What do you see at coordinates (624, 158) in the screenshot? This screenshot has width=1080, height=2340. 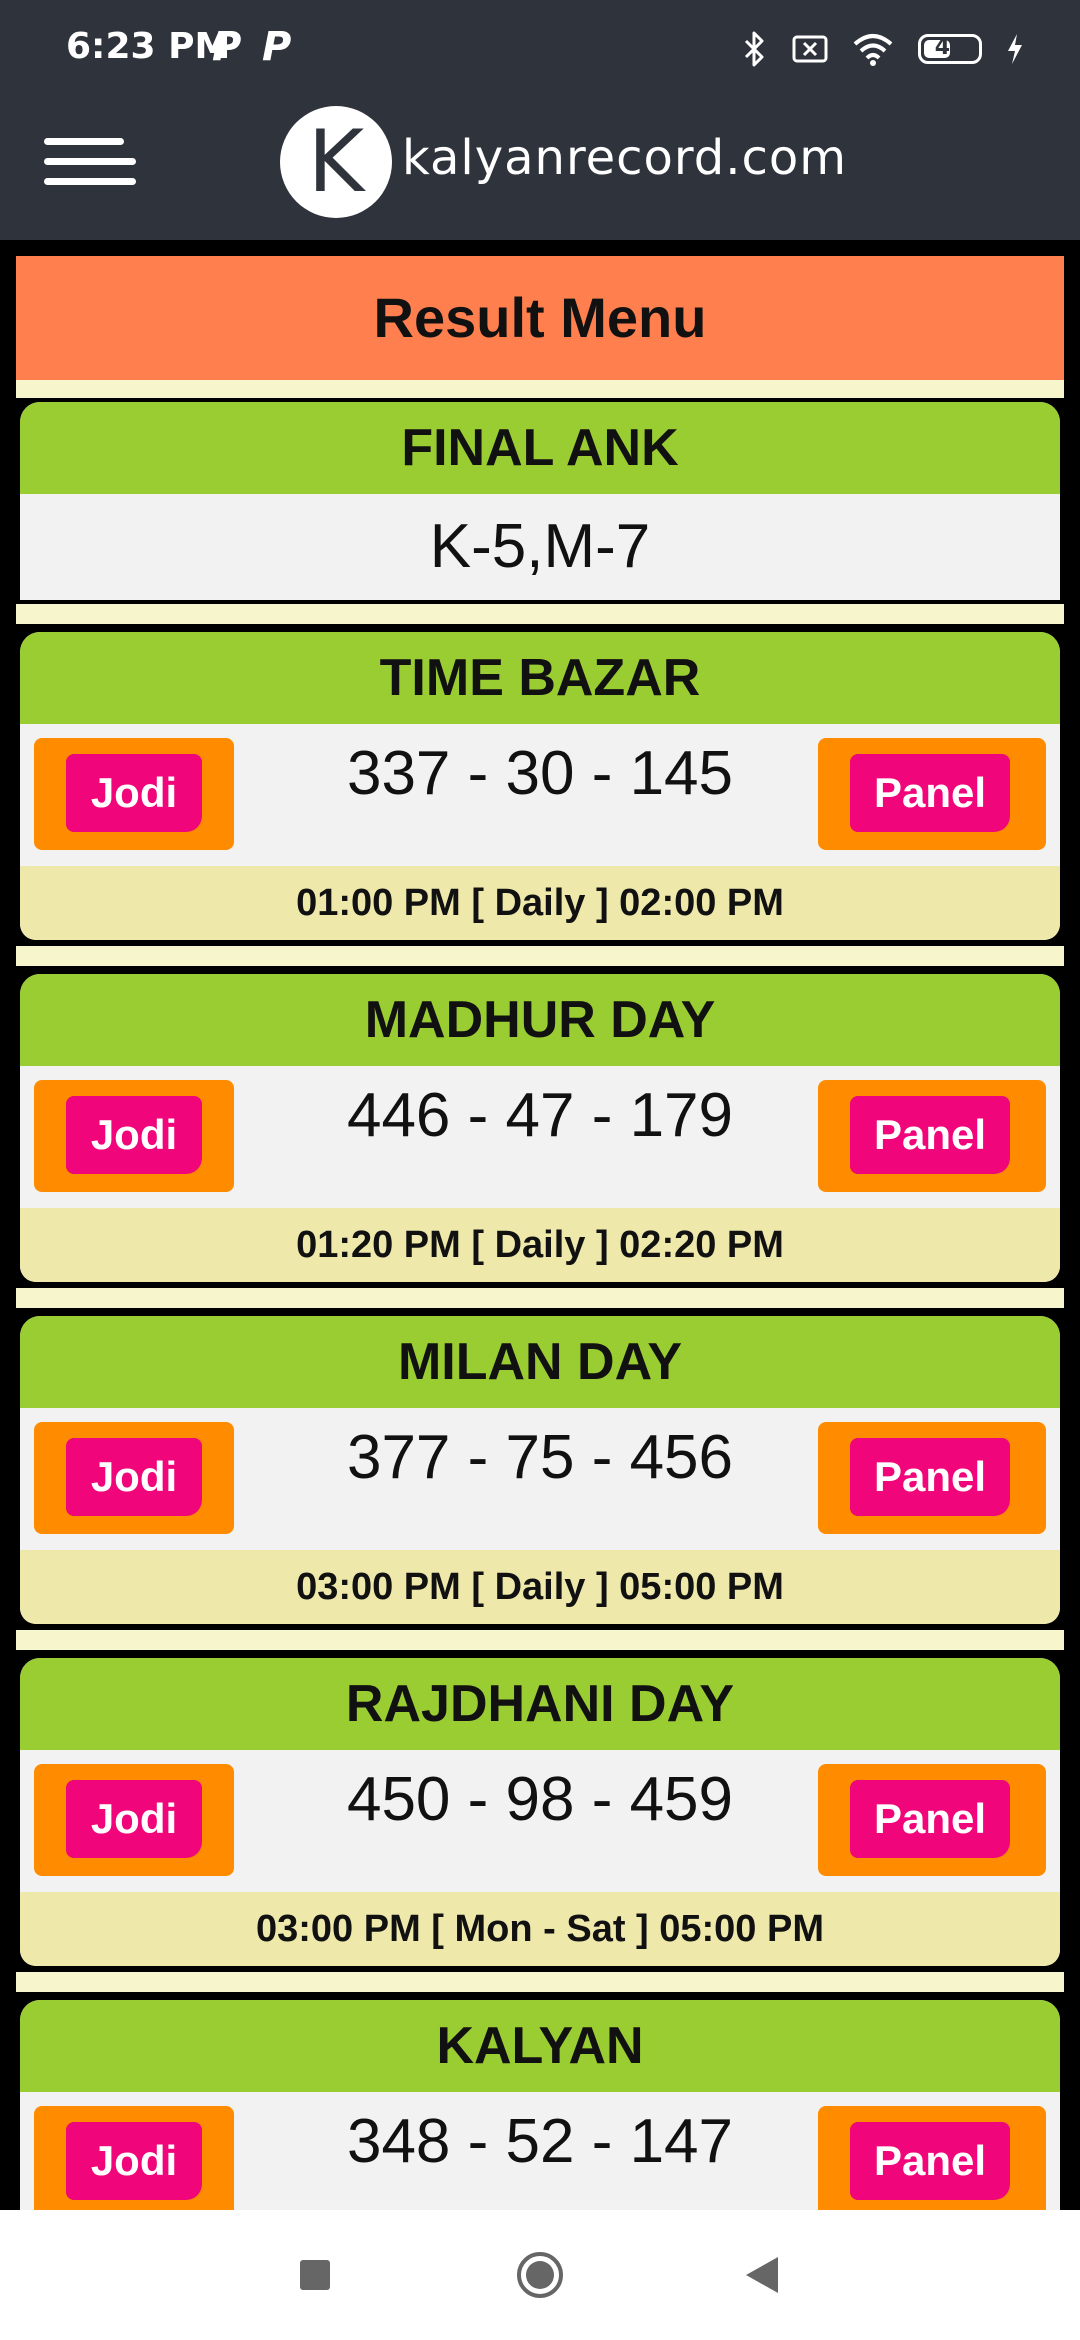 I see `site-name: kalyanrecord.com` at bounding box center [624, 158].